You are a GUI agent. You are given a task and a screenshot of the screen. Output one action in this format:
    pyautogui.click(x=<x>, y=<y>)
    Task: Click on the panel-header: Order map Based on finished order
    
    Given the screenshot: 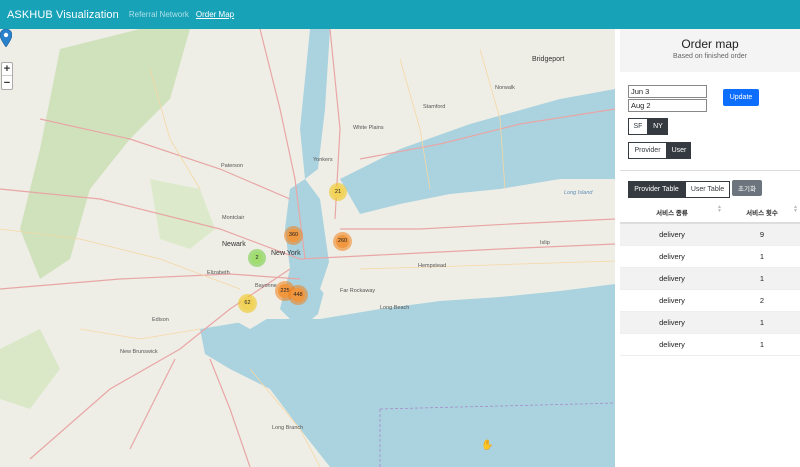 What is the action you would take?
    pyautogui.click(x=710, y=50)
    